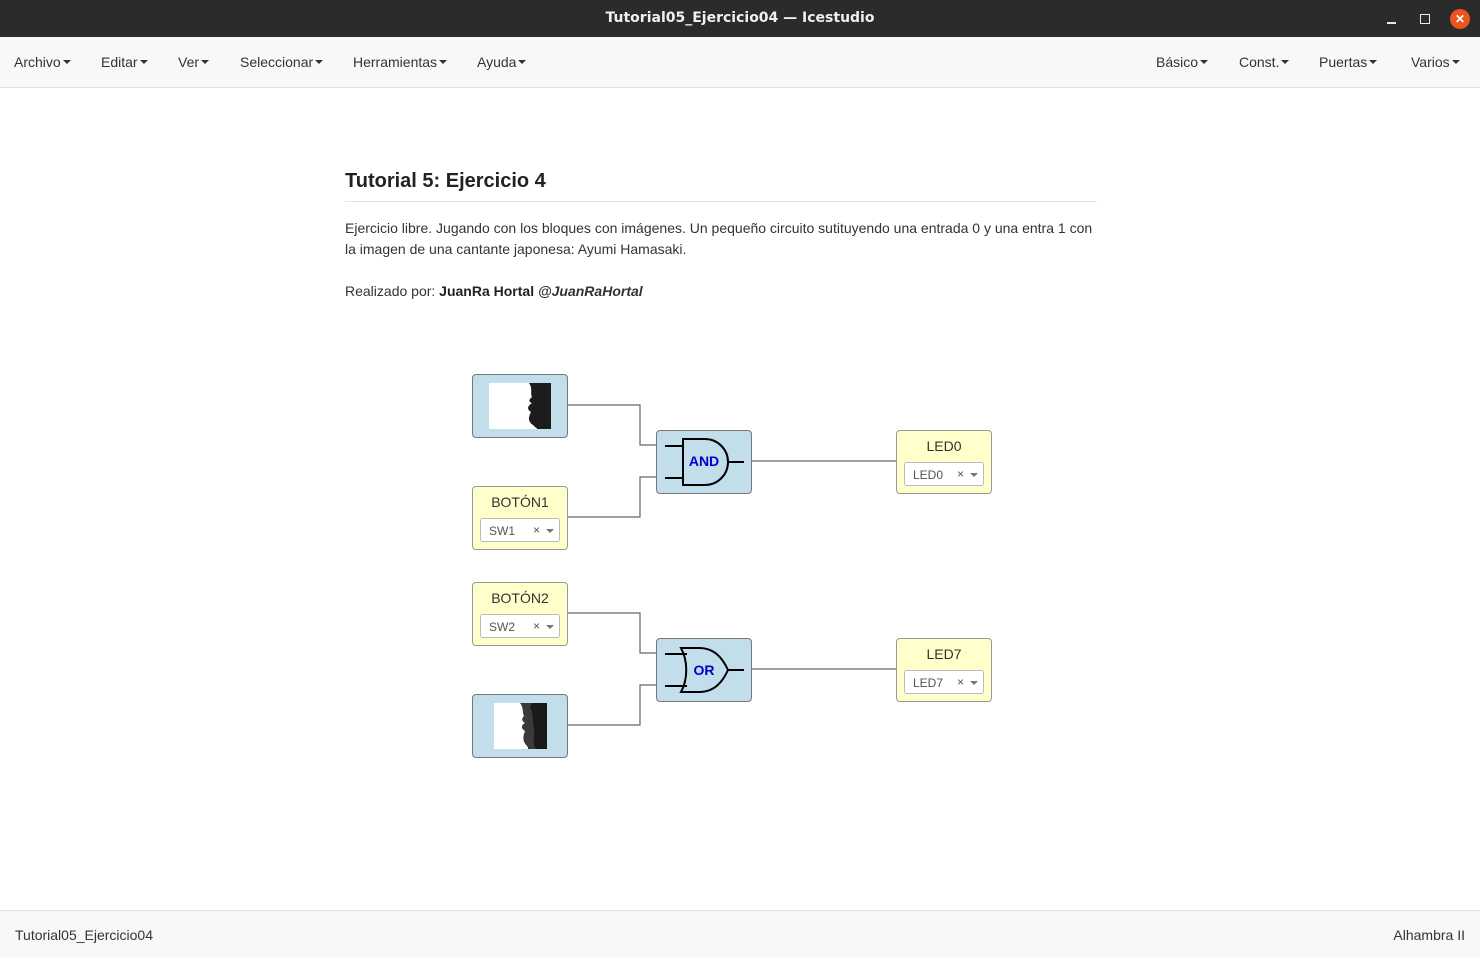  What do you see at coordinates (520, 626) in the screenshot?
I see `pin-select-sw2: SW2 ×` at bounding box center [520, 626].